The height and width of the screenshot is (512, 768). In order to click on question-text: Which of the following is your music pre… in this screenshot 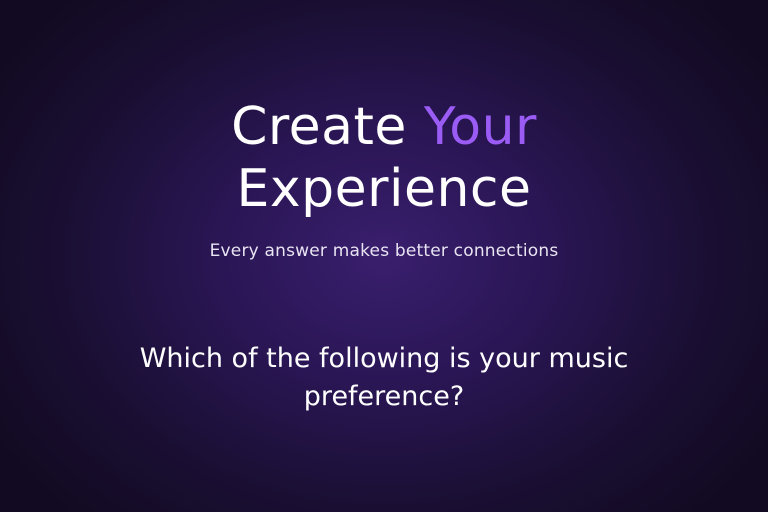, I will do `click(384, 377)`.